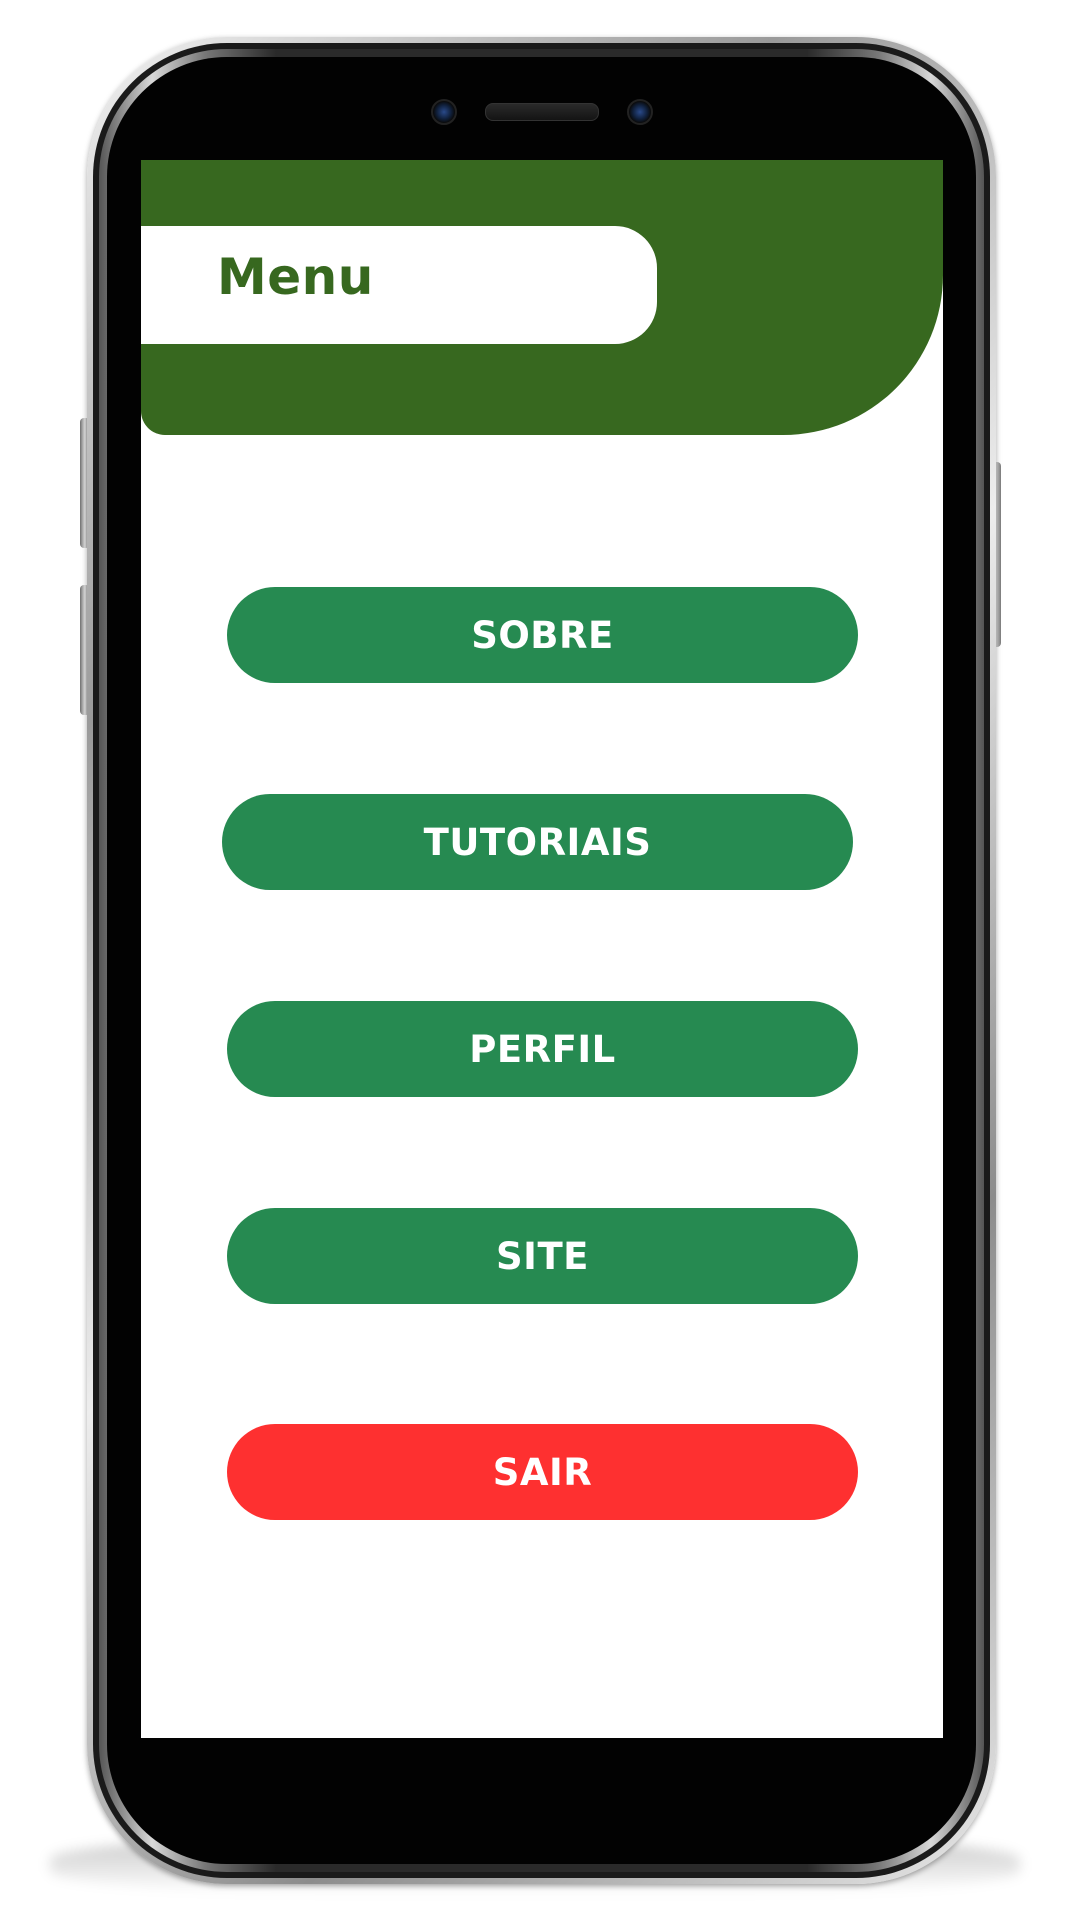  What do you see at coordinates (542, 112) in the screenshot?
I see `earpiece-speaker` at bounding box center [542, 112].